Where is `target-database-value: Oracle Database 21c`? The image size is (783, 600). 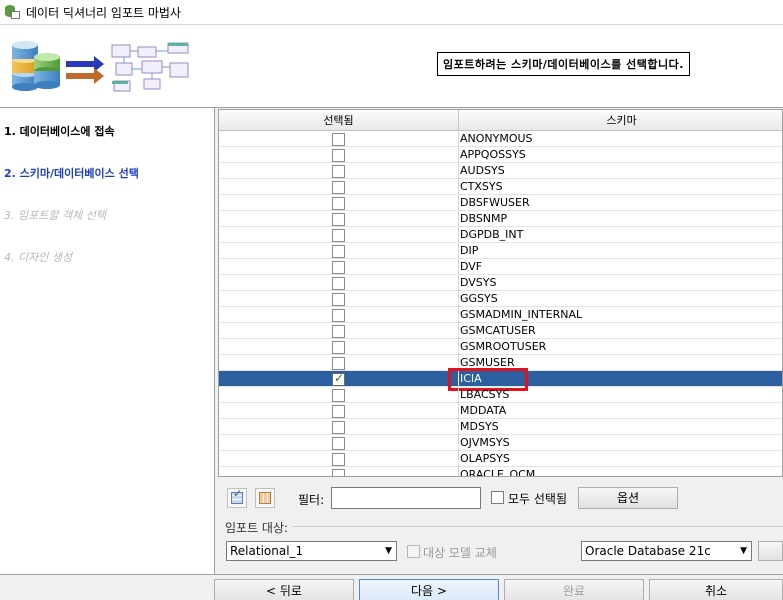
target-database-value: Oracle Database 21c is located at coordinates (648, 551).